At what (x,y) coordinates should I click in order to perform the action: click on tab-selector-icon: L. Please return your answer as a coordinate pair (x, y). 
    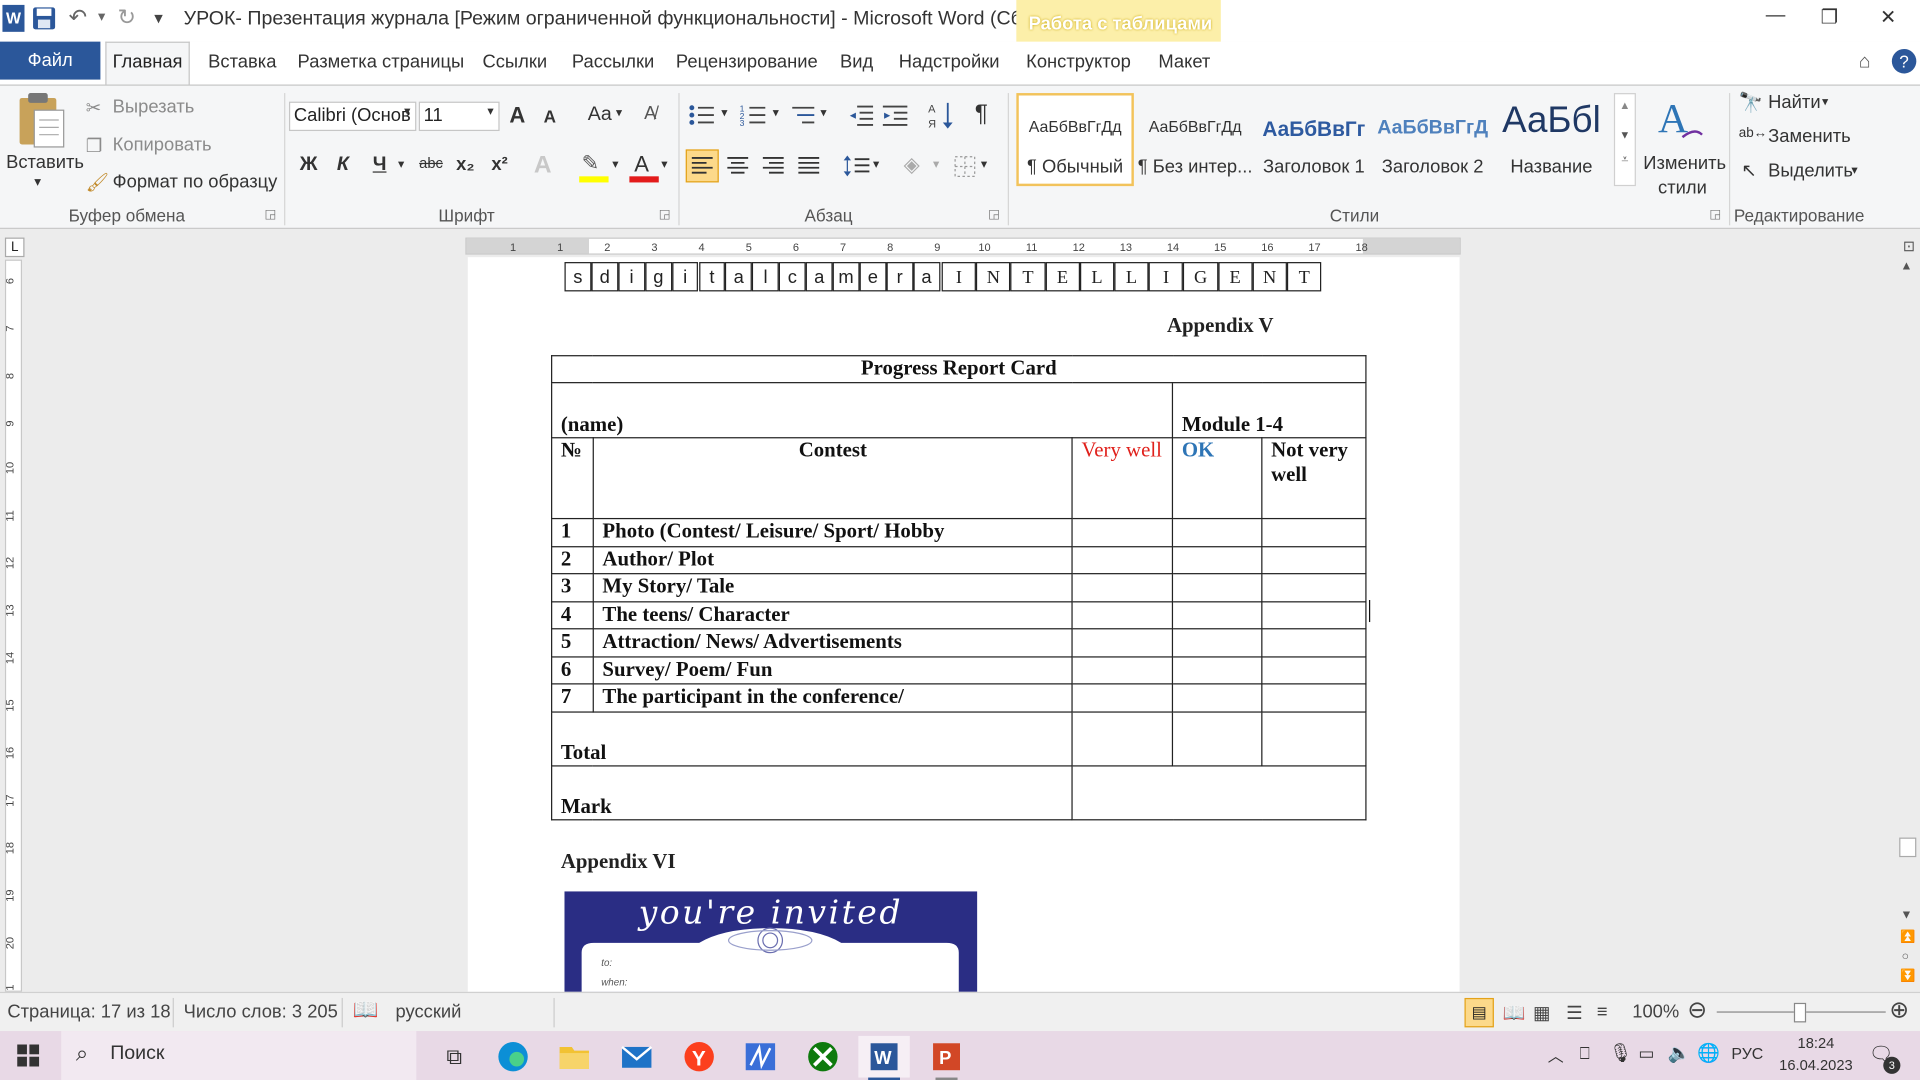
    Looking at the image, I should click on (14, 247).